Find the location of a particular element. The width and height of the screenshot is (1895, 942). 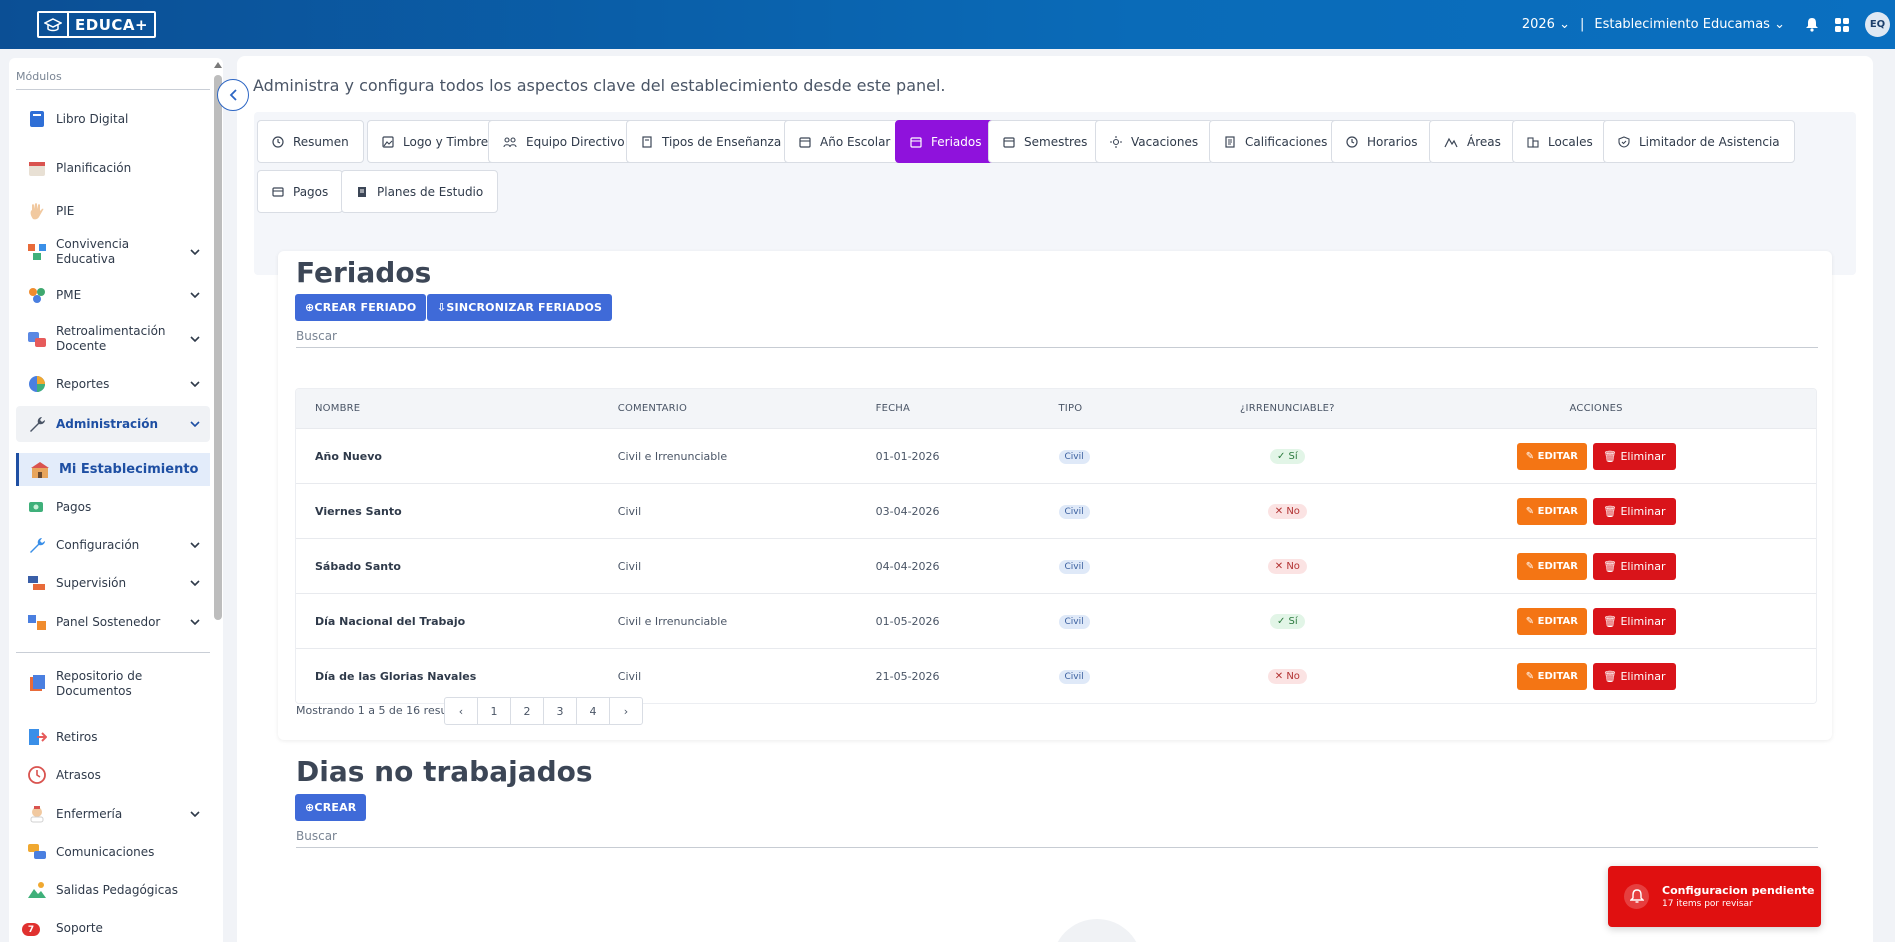

establishment-selector: Establecimiento Educamas ⌄ is located at coordinates (1689, 24).